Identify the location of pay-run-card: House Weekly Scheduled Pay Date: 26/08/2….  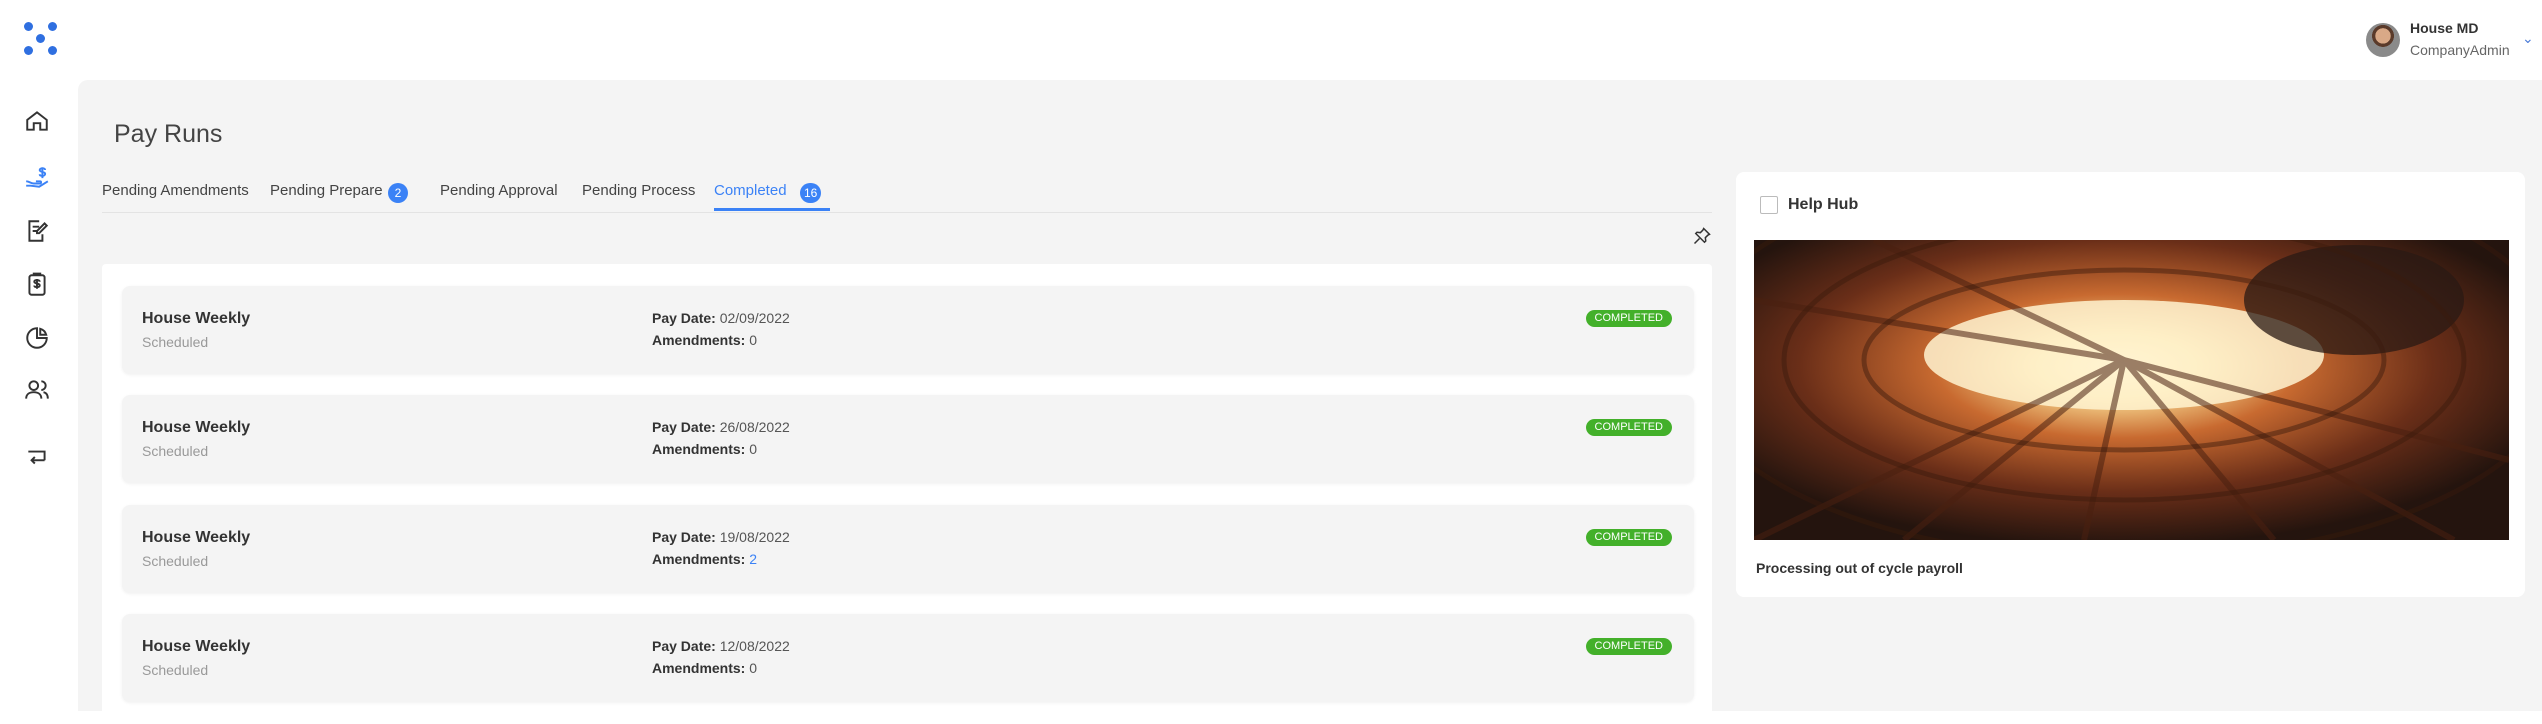
(908, 439).